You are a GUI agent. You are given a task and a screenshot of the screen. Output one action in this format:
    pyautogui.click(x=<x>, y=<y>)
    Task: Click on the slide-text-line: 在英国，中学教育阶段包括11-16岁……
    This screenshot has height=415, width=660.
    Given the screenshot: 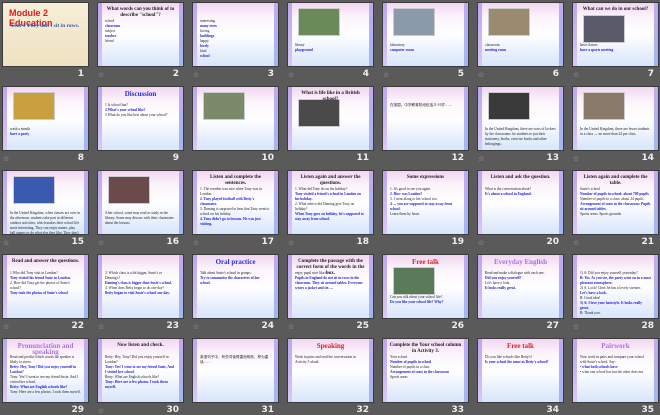 What is the action you would take?
    pyautogui.click(x=421, y=105)
    